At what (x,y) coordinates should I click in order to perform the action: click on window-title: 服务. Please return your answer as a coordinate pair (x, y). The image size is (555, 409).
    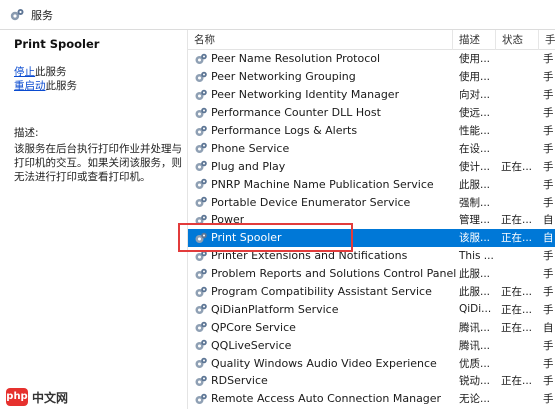
    Looking at the image, I should click on (42, 15).